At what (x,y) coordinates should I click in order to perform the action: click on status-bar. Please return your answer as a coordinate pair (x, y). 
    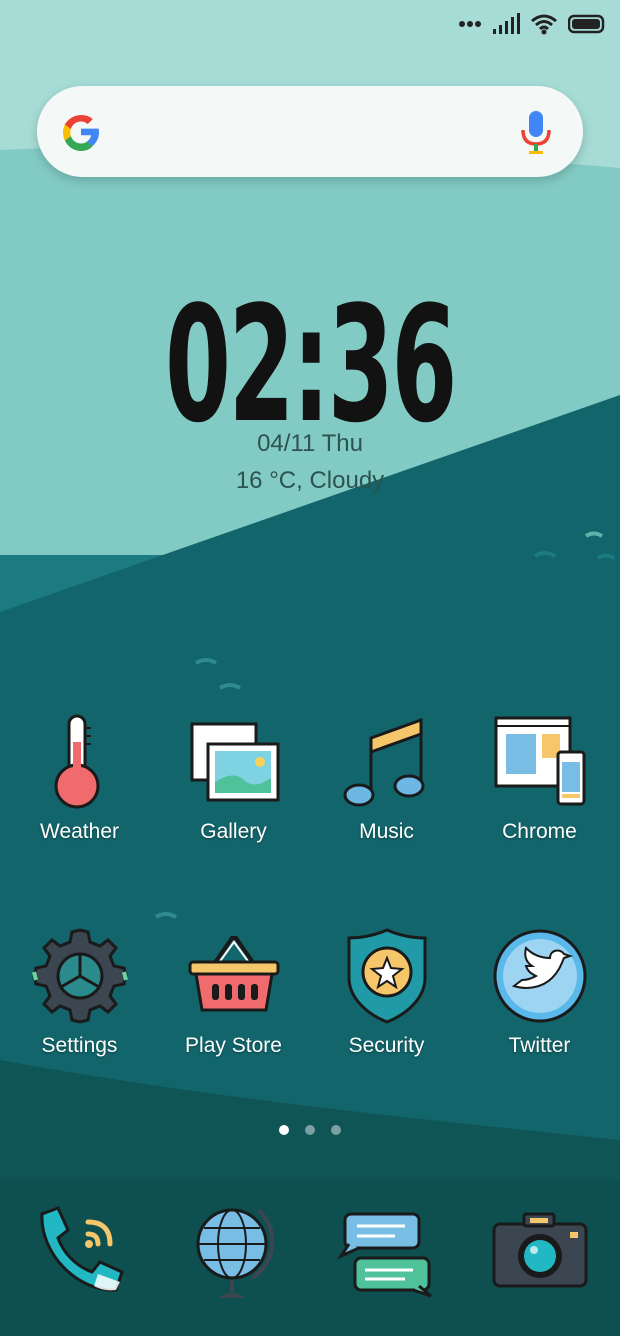
    Looking at the image, I should click on (532, 24).